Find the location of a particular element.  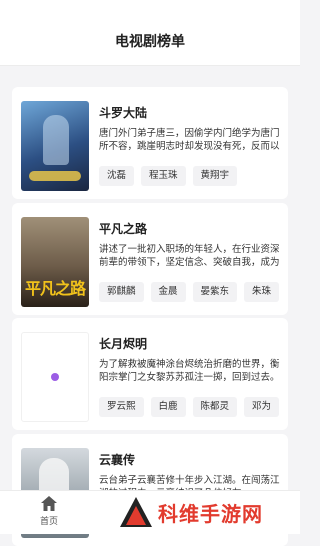

cast-chip: 白鹿 is located at coordinates (168, 407).